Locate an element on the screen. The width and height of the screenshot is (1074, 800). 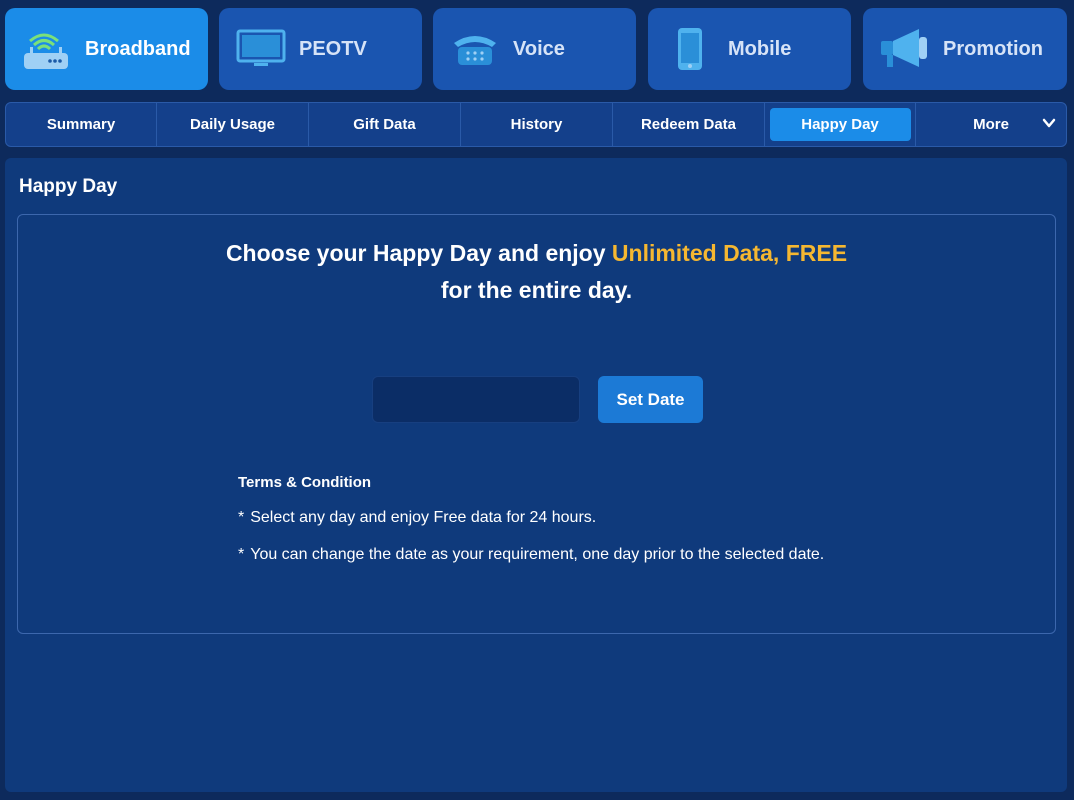
subnav-label: Gift Data is located at coordinates (384, 124).